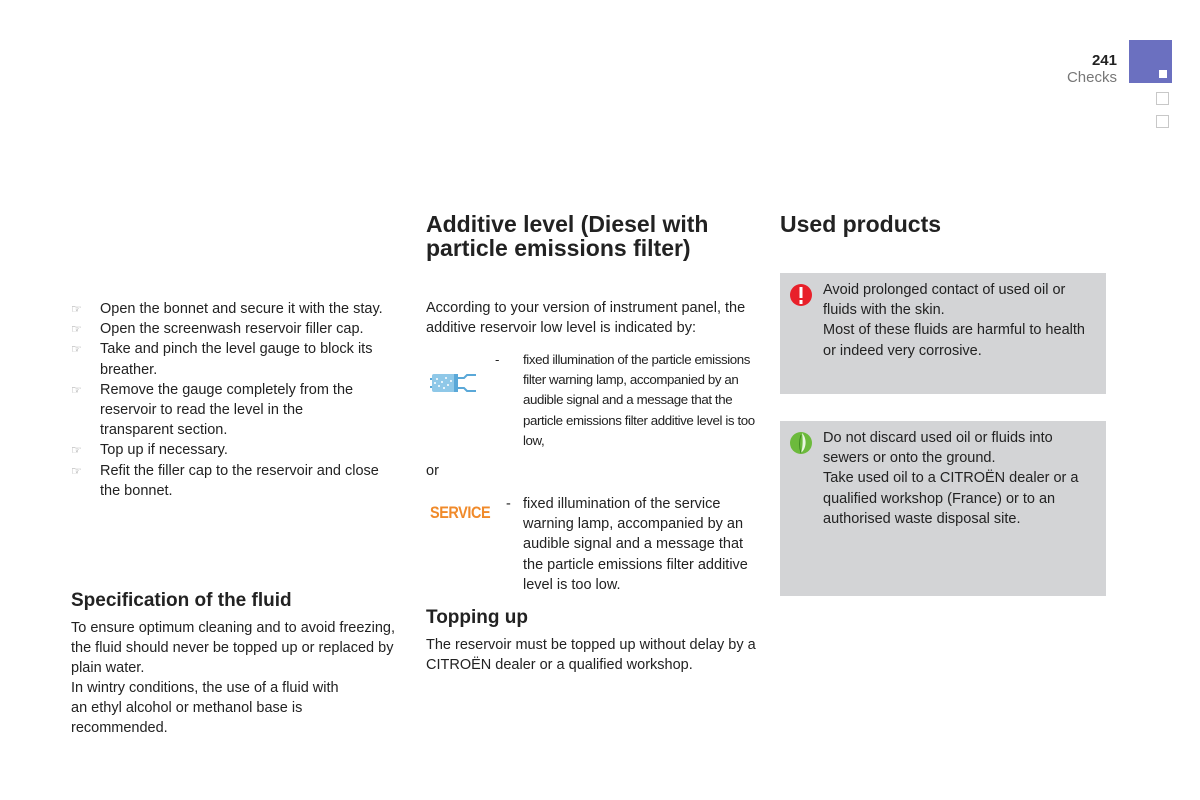  Describe the element at coordinates (432, 471) in the screenshot. I see `or-label: or` at that location.